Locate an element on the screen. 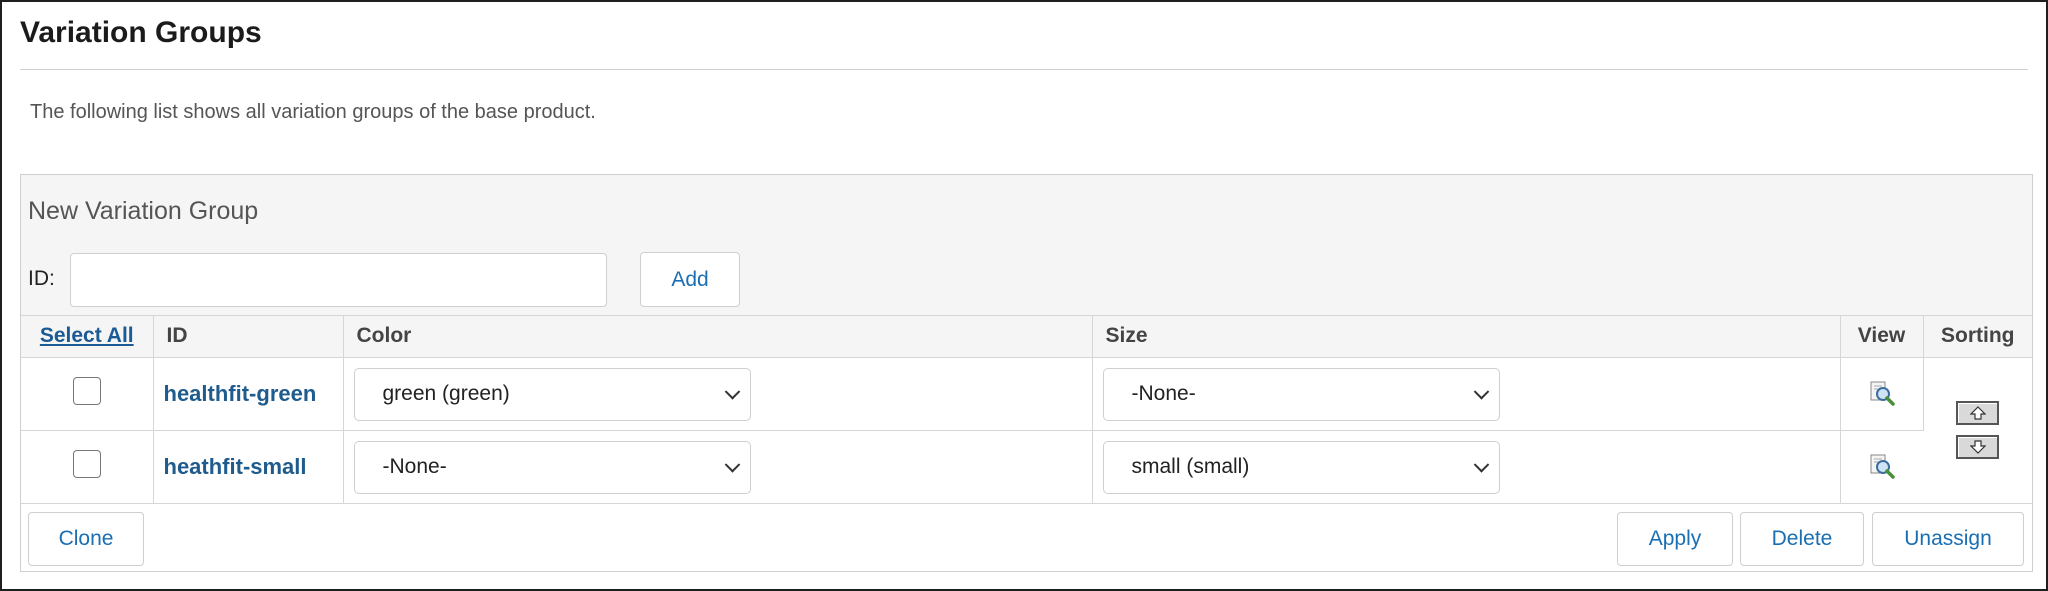 The image size is (2048, 591). arrow-down-icon is located at coordinates (1977, 447).